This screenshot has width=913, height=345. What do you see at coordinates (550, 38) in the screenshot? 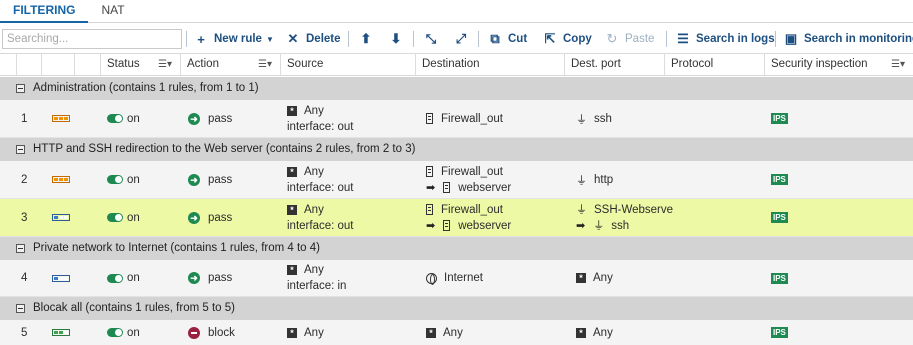
I see `copy-icon: ⇱` at bounding box center [550, 38].